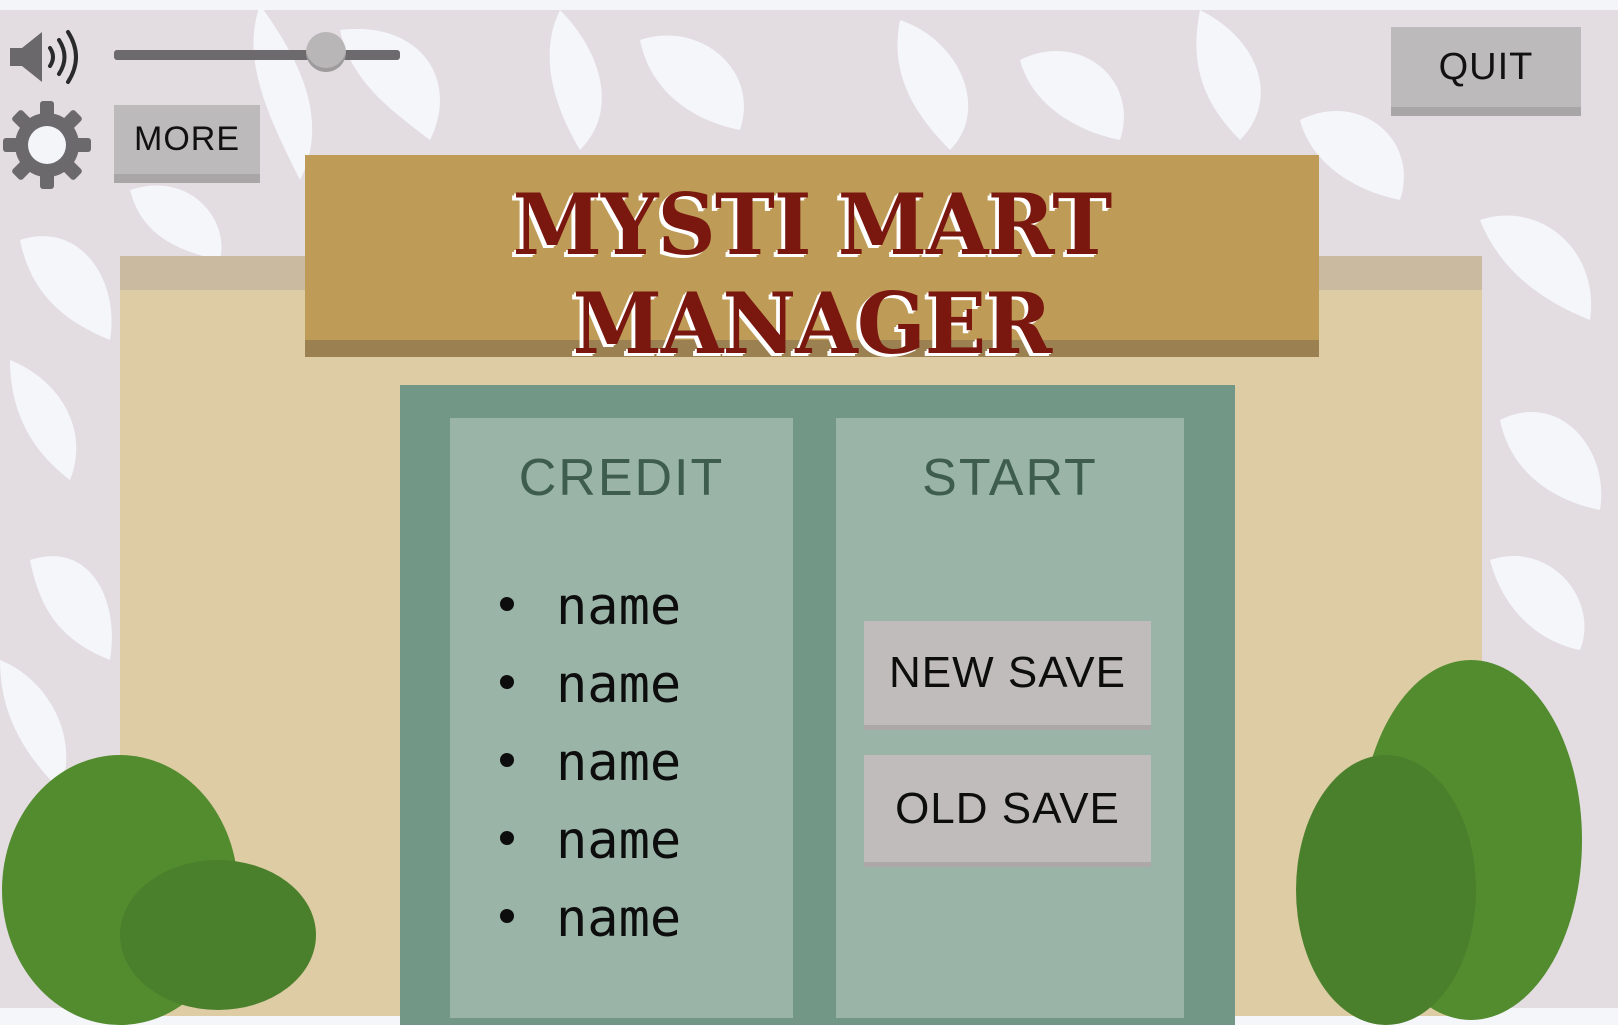  I want to click on credit-heading: CREDIT, so click(621, 478).